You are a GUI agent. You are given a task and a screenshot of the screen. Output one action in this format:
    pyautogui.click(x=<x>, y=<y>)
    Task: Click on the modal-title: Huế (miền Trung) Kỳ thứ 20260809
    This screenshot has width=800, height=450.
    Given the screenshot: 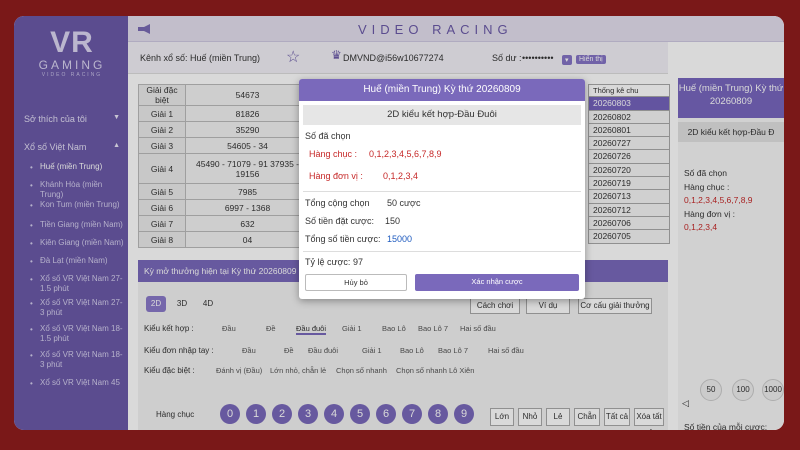 What is the action you would take?
    pyautogui.click(x=442, y=90)
    